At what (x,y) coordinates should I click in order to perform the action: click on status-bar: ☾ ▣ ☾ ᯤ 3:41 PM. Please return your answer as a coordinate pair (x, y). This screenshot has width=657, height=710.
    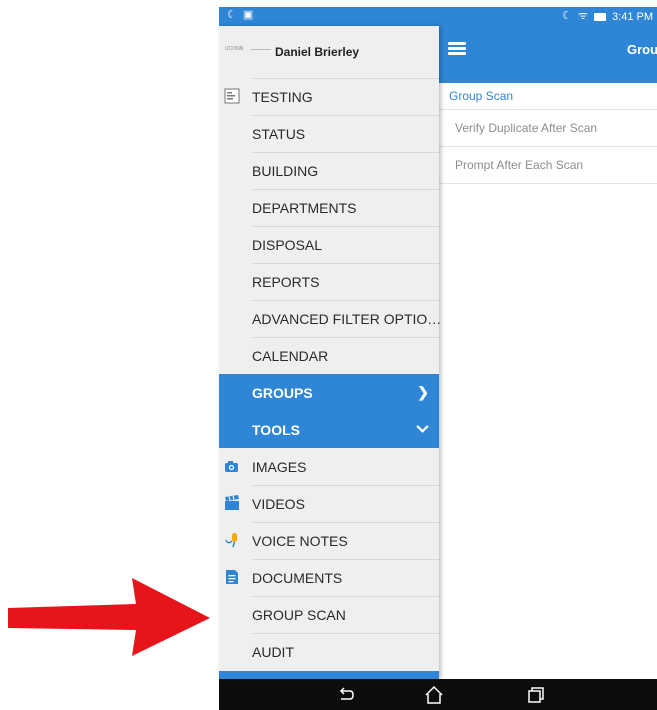
    Looking at the image, I should click on (438, 16).